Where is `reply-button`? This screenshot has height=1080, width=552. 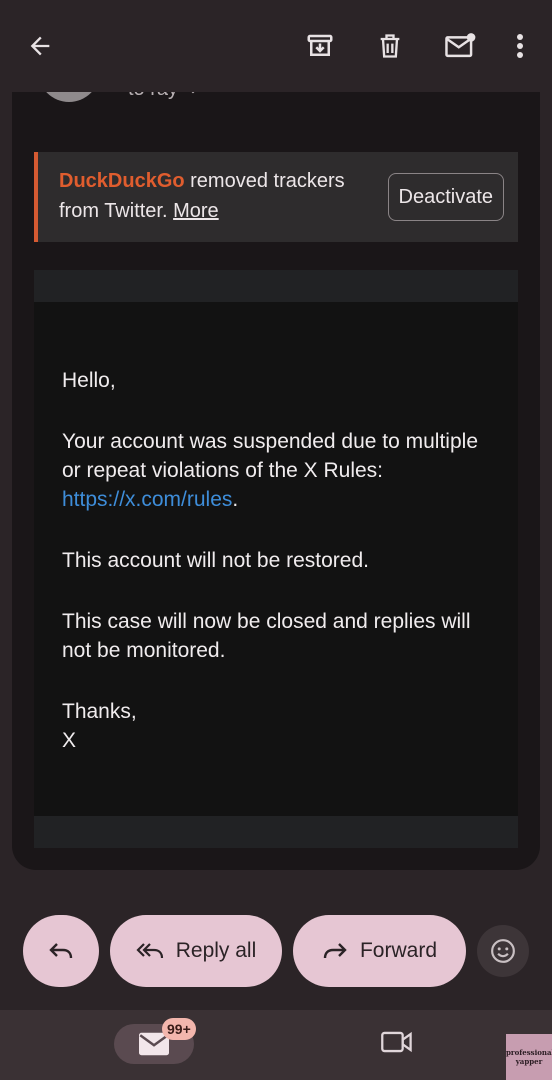
reply-button is located at coordinates (61, 951).